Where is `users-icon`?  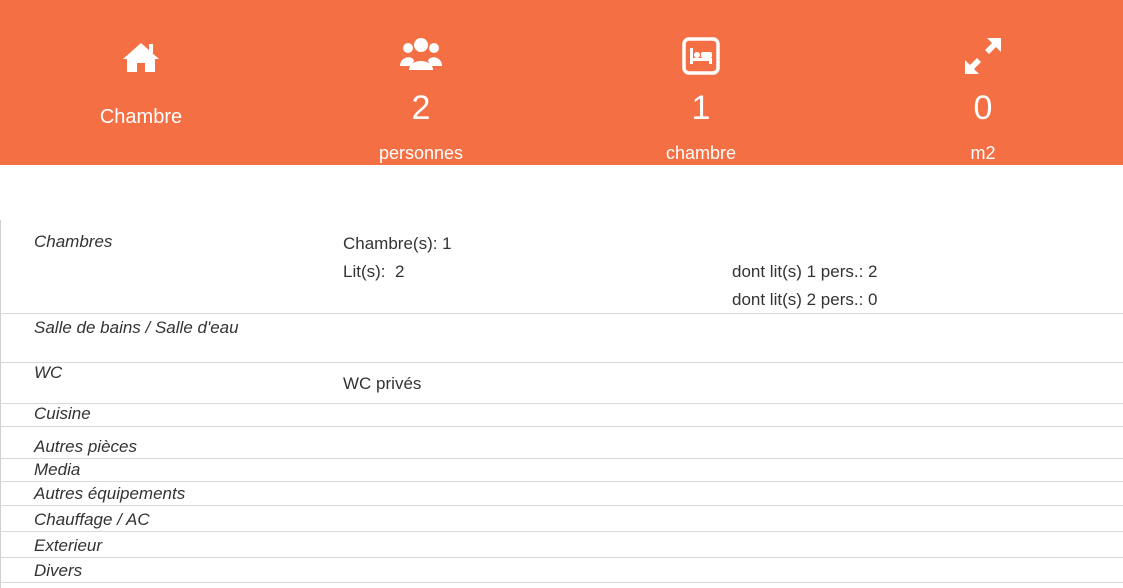
users-icon is located at coordinates (421, 56).